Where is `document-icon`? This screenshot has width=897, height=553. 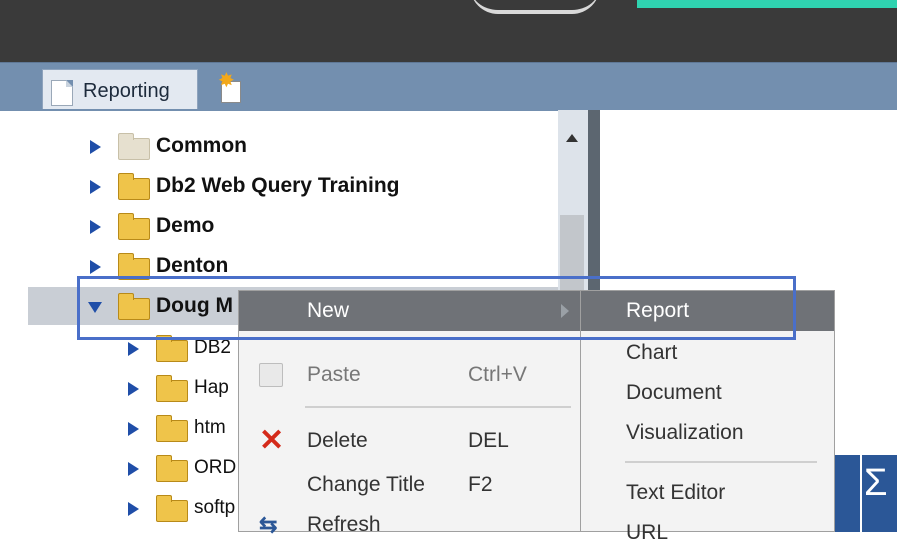
document-icon is located at coordinates (62, 93).